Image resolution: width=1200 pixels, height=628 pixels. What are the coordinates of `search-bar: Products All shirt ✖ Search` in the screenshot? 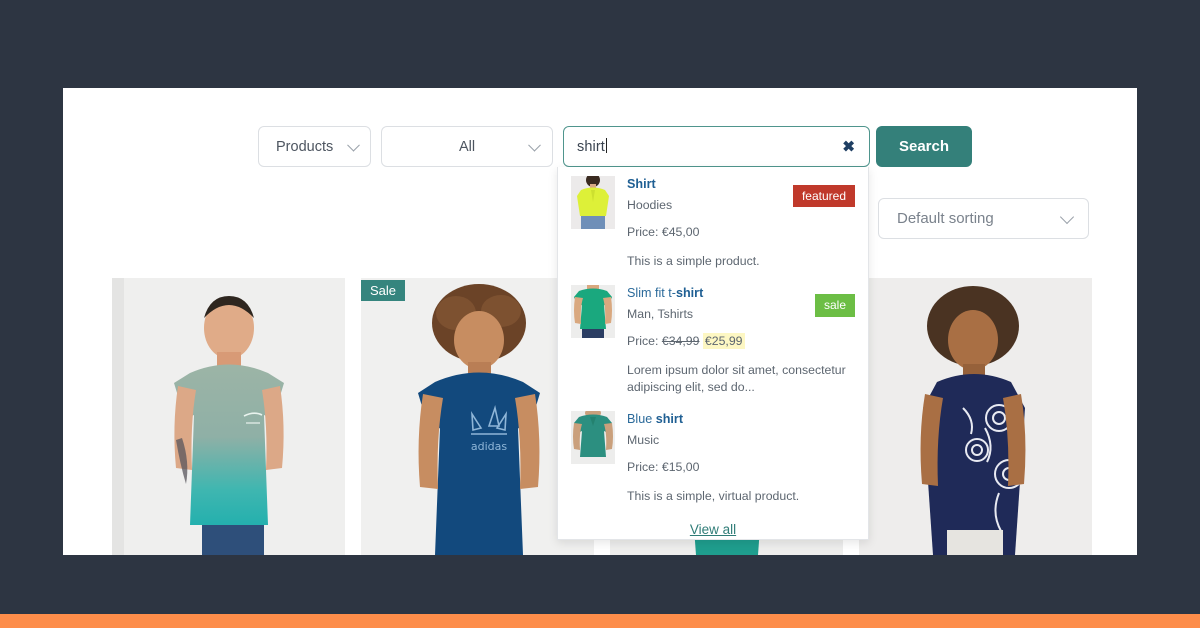 It's located at (615, 146).